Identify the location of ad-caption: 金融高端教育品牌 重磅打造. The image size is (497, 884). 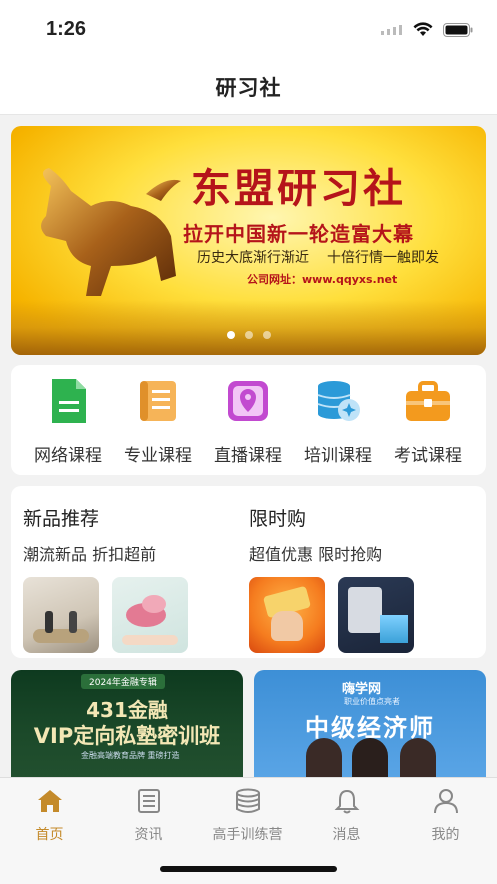
(130, 755).